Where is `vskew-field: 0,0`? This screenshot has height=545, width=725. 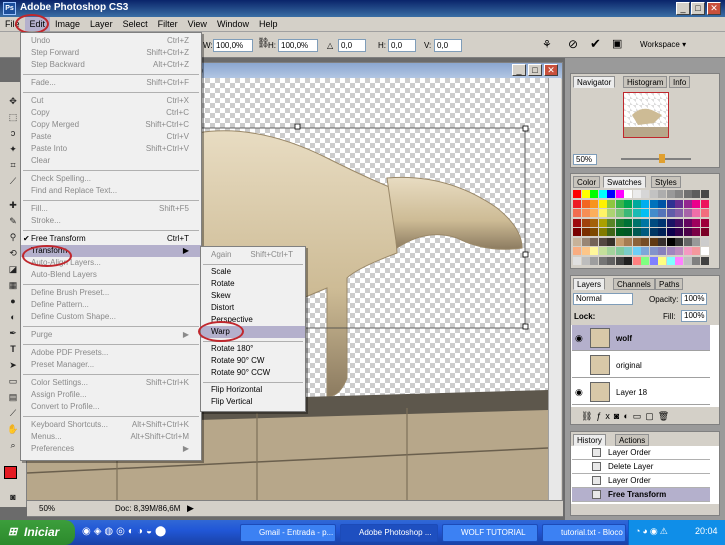 vskew-field: 0,0 is located at coordinates (448, 45).